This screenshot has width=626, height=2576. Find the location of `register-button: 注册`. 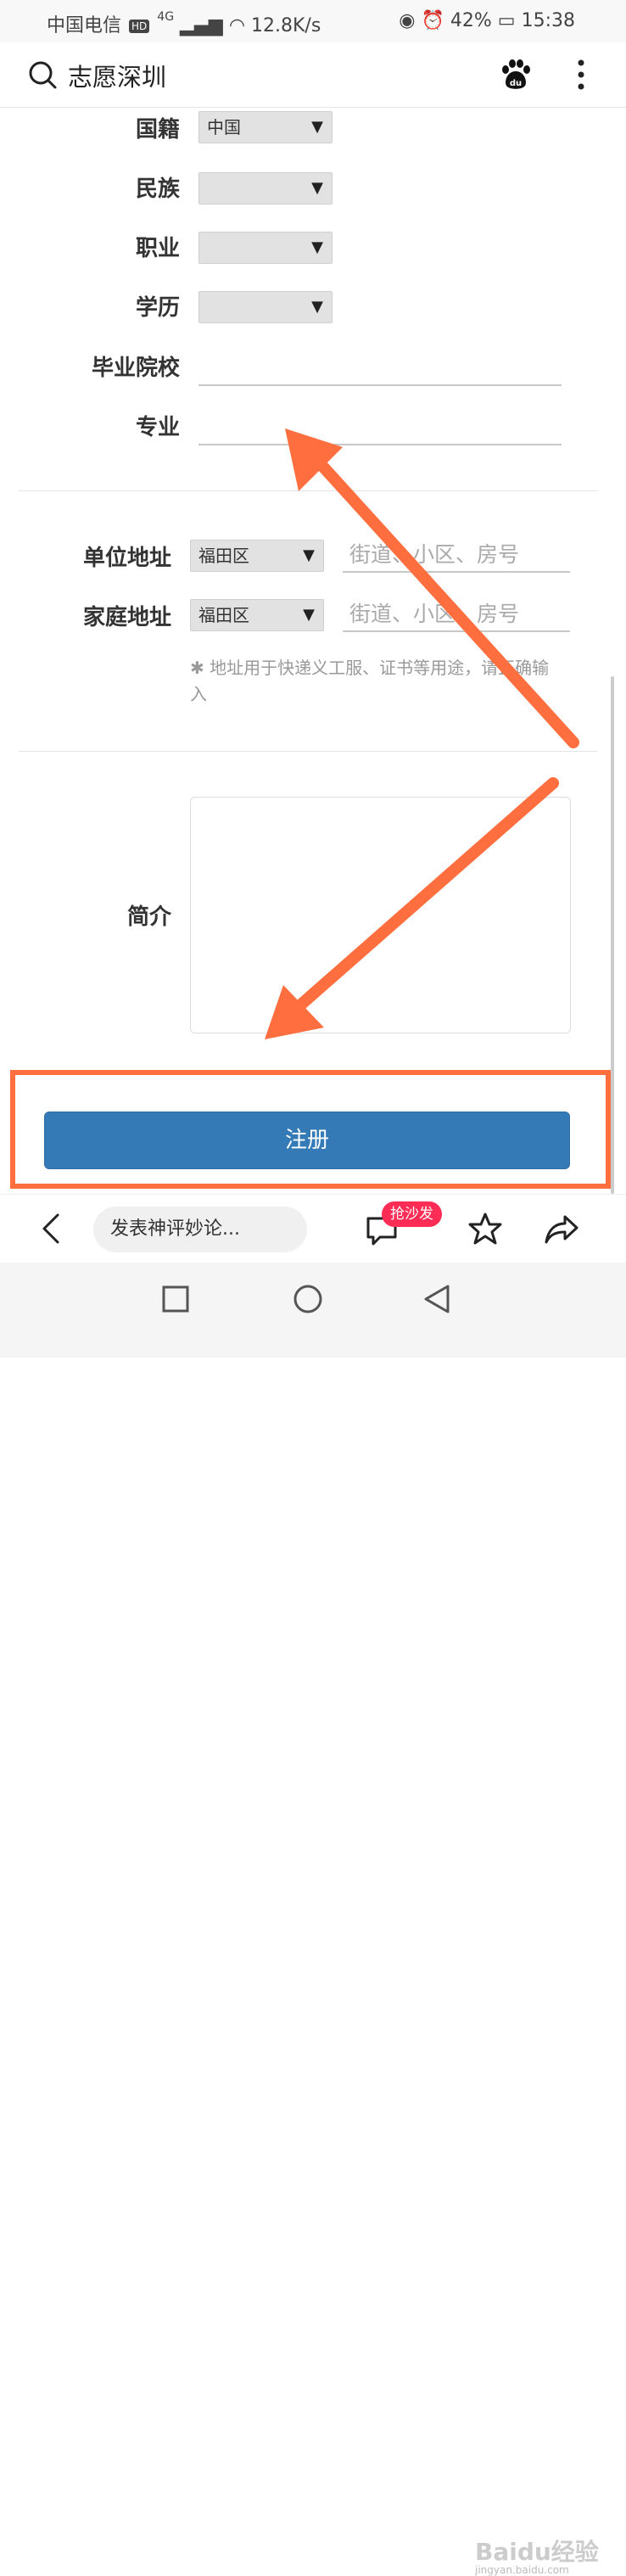

register-button: 注册 is located at coordinates (307, 1140).